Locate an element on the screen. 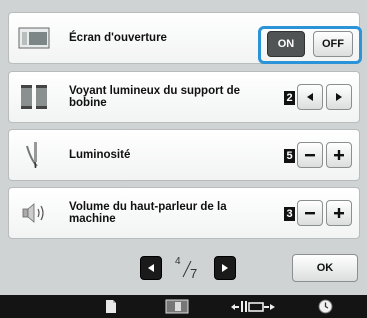 Image resolution: width=367 pixels, height=318 pixels. previous-page-button is located at coordinates (151, 268).